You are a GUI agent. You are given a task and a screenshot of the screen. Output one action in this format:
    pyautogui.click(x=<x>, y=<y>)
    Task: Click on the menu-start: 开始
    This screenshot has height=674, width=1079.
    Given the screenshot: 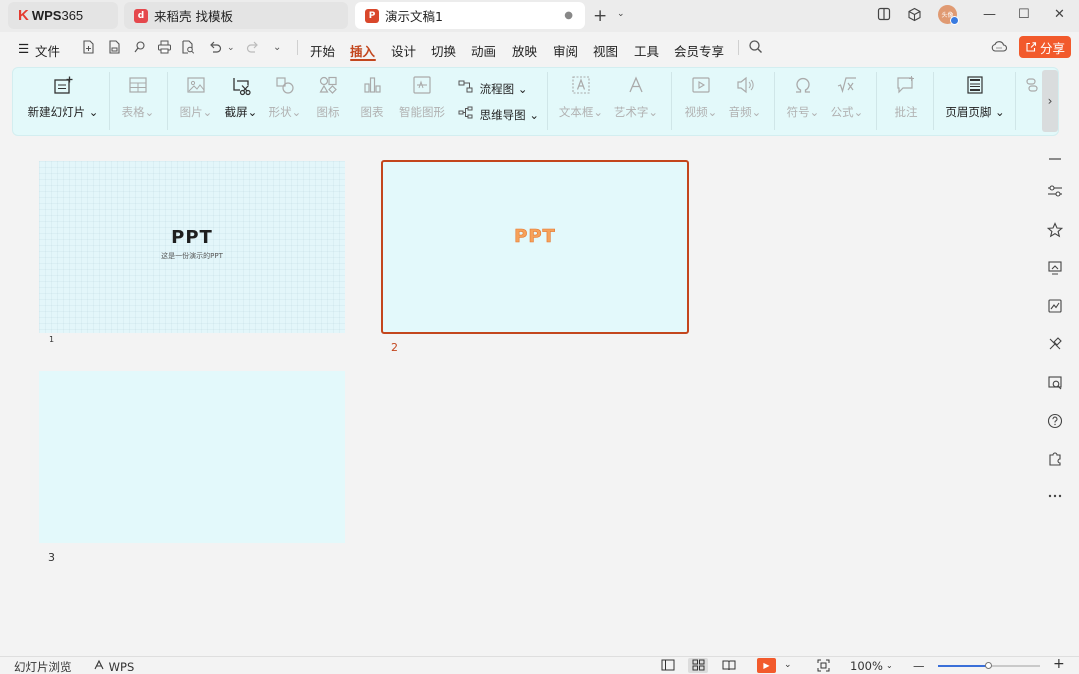 What is the action you would take?
    pyautogui.click(x=322, y=50)
    